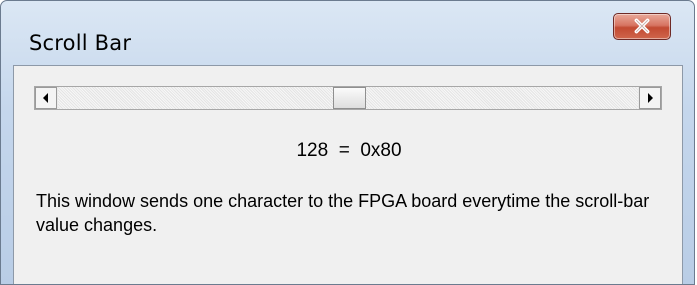 The width and height of the screenshot is (697, 285). Describe the element at coordinates (80, 43) in the screenshot. I see `window-title: Scroll Bar` at that location.